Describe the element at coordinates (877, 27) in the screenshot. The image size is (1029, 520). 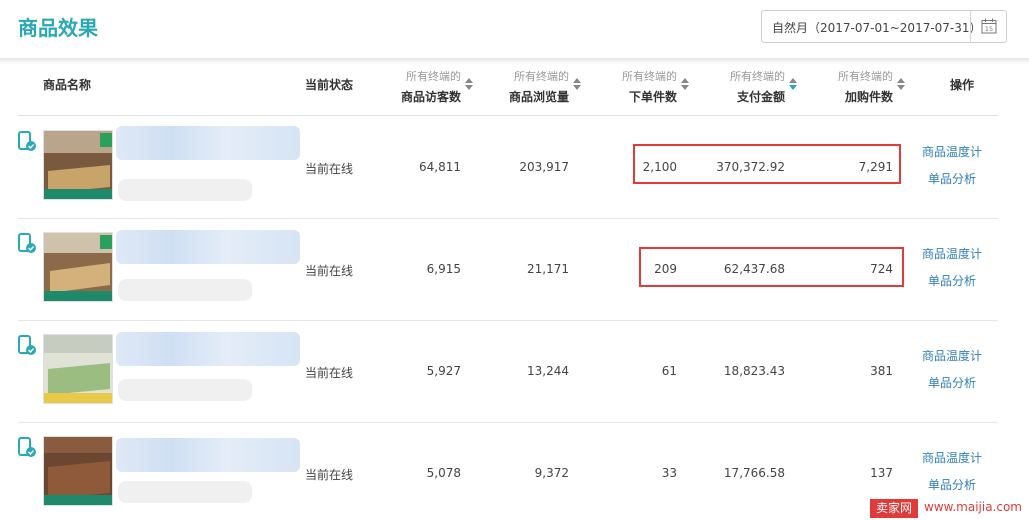
I see `date-range-label: 自然月（2017-07-01~2017-07-31）` at that location.